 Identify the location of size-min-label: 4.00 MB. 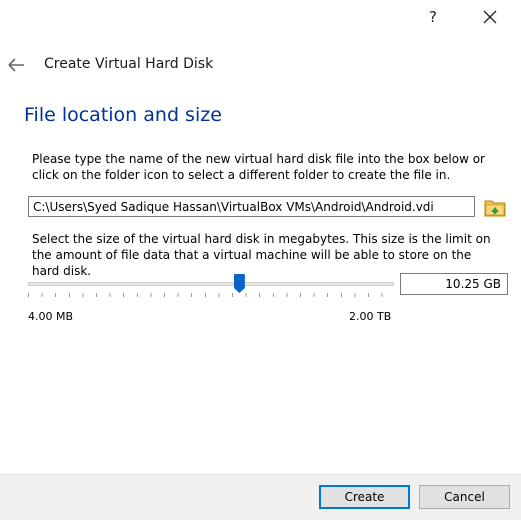
(51, 316).